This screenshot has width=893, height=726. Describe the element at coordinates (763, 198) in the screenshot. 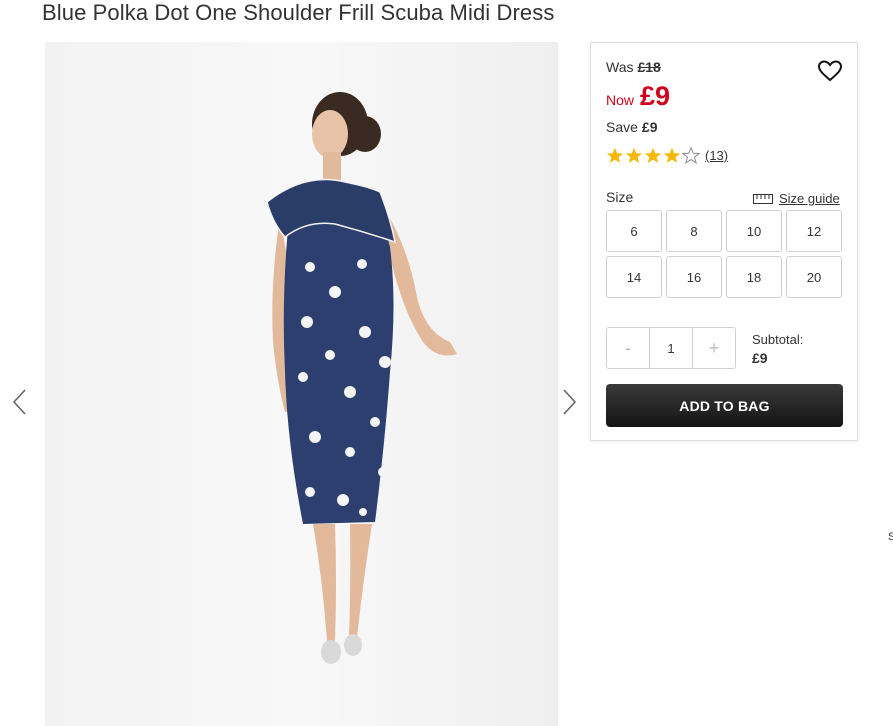

I see `ruler-icon` at that location.